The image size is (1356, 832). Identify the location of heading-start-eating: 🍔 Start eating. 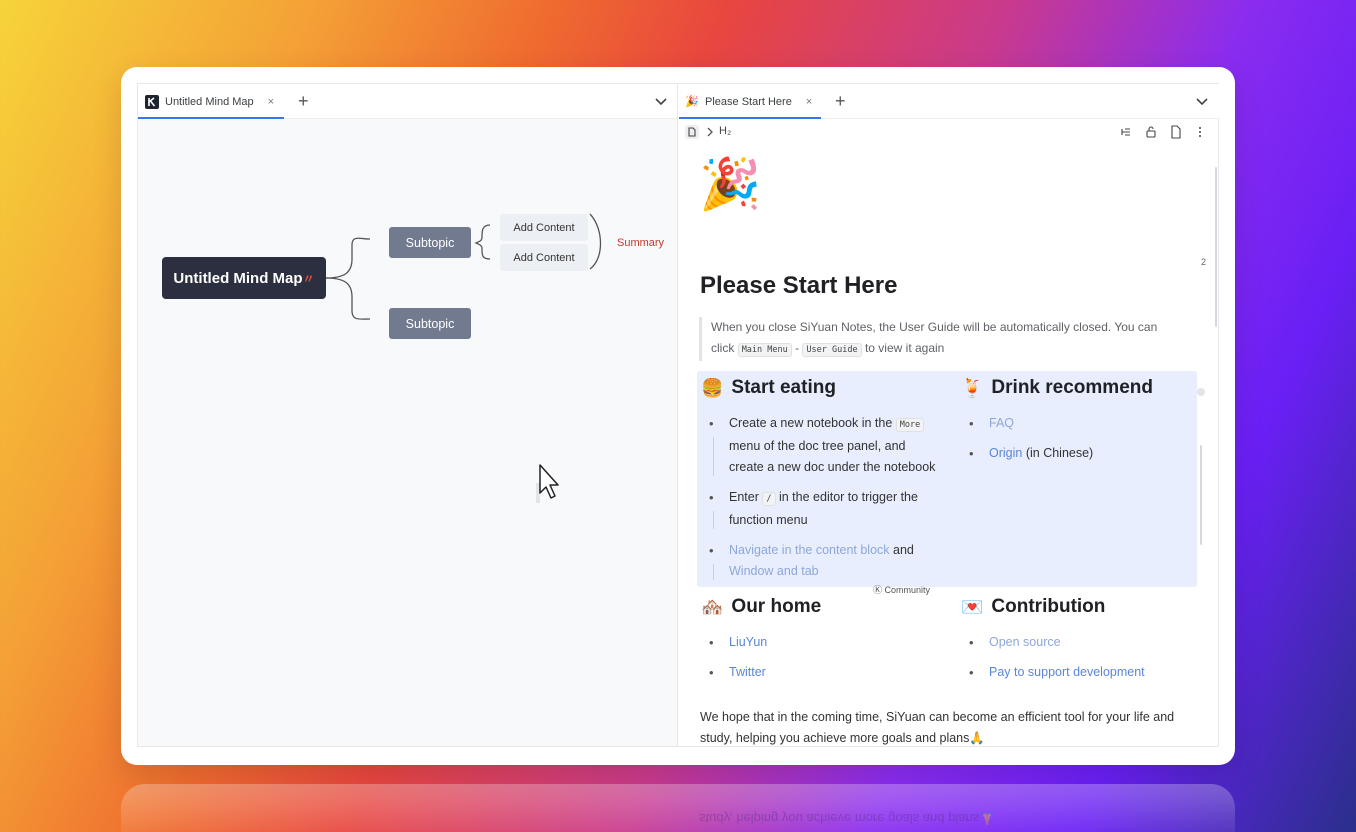
(768, 388).